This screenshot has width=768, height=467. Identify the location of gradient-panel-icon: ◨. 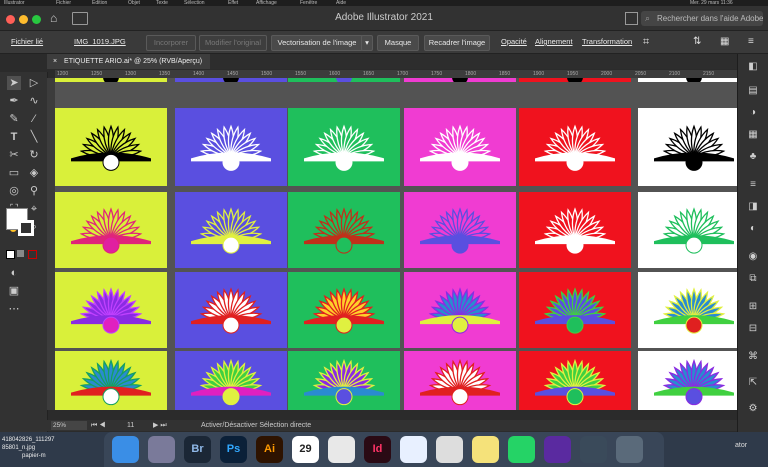
(753, 207).